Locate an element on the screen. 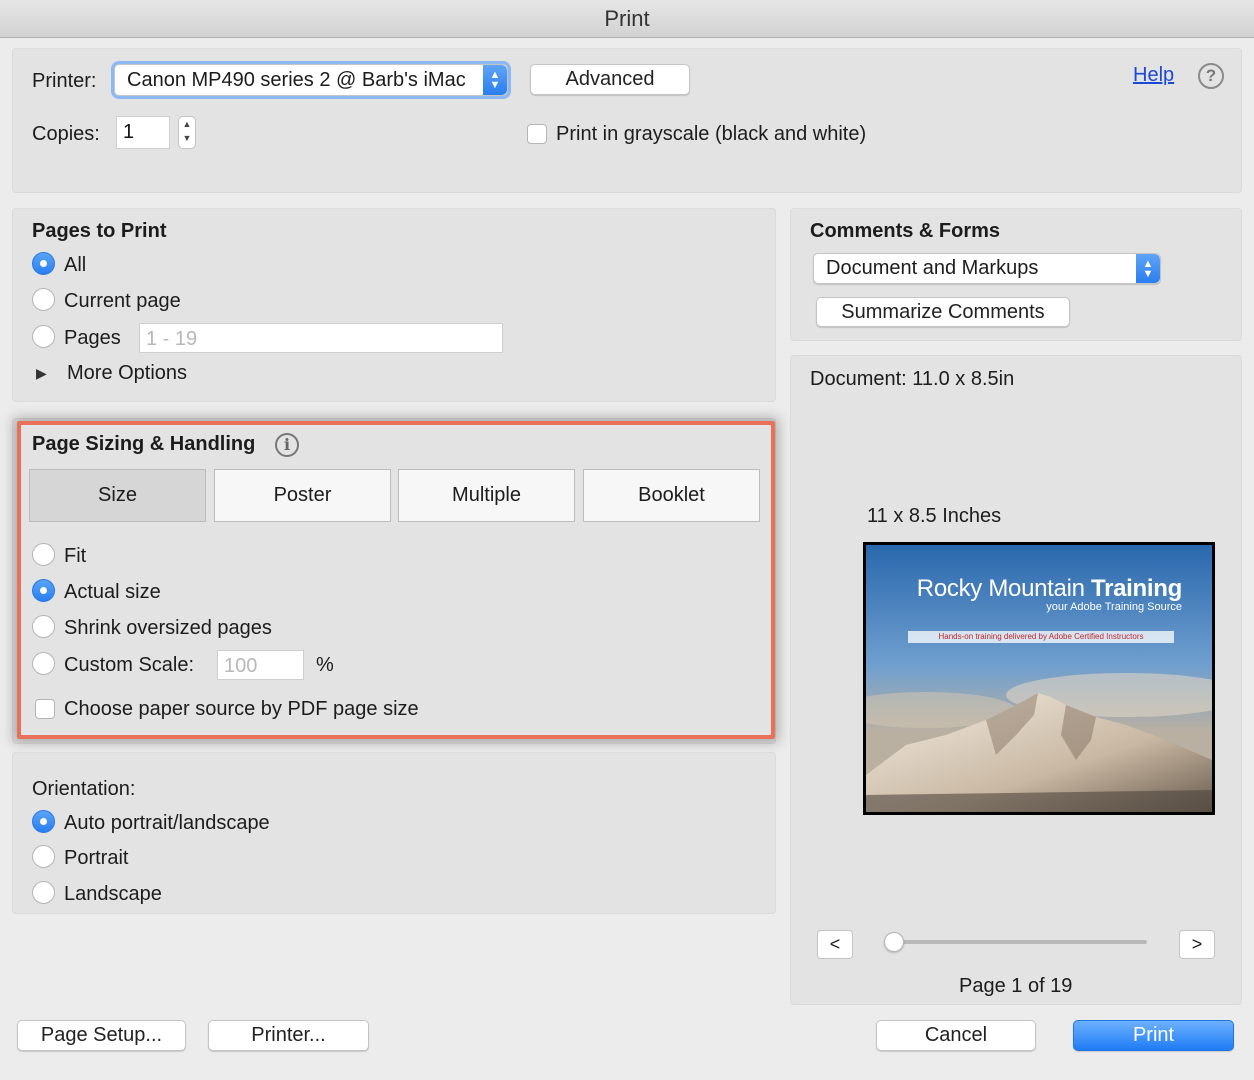 Image resolution: width=1254 pixels, height=1080 pixels. copies-label: Copies: is located at coordinates (66, 134).